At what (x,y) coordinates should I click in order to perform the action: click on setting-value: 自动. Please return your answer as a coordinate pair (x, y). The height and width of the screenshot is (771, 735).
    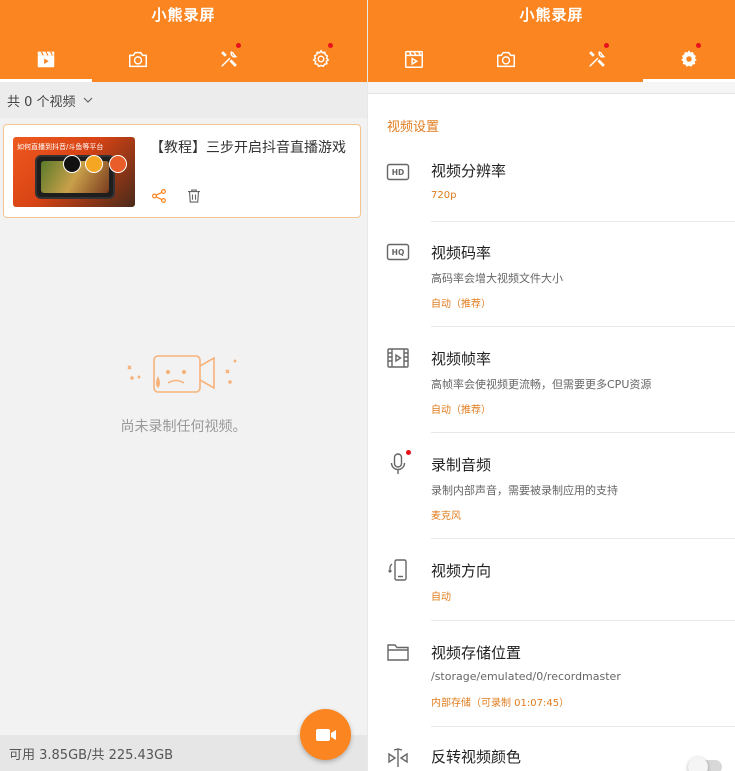
    Looking at the image, I should click on (441, 597).